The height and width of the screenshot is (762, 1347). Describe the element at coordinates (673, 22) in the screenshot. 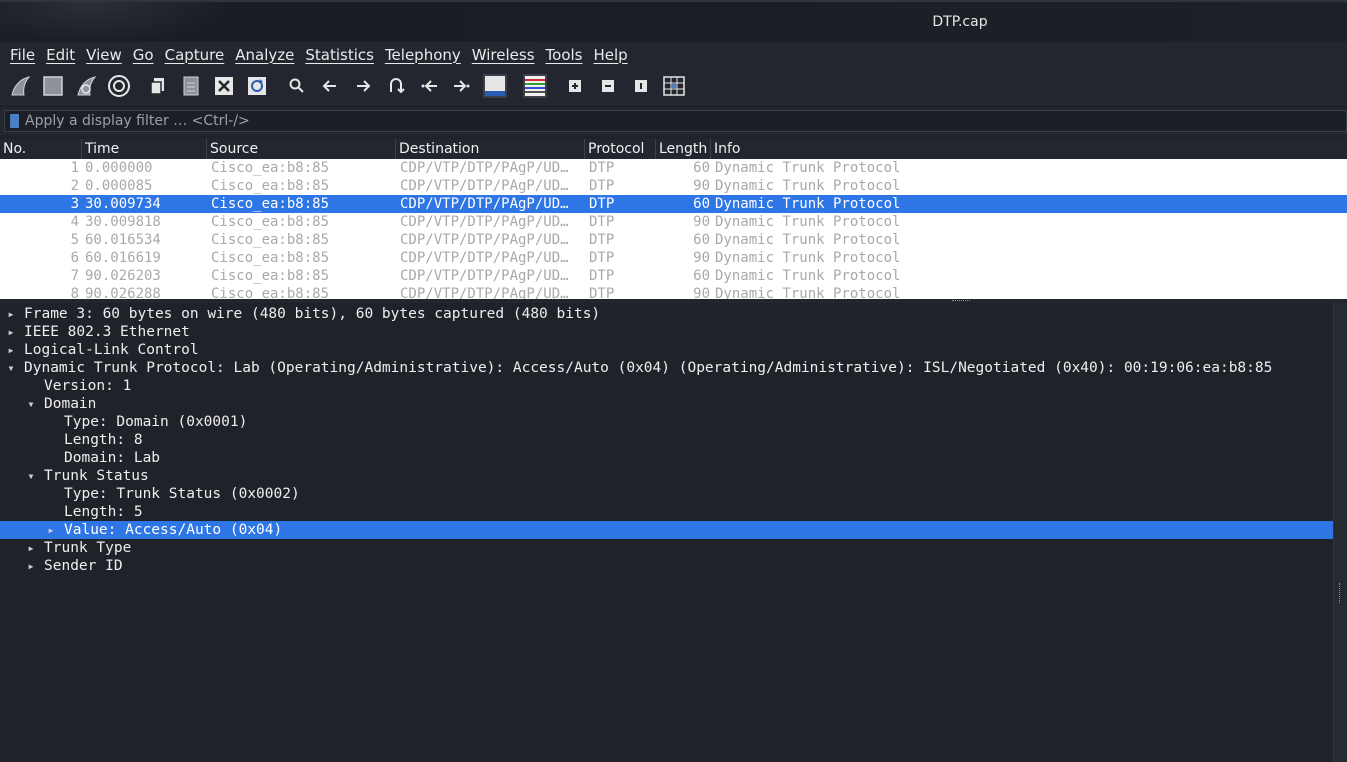

I see `title-bar: DTP.cap` at that location.